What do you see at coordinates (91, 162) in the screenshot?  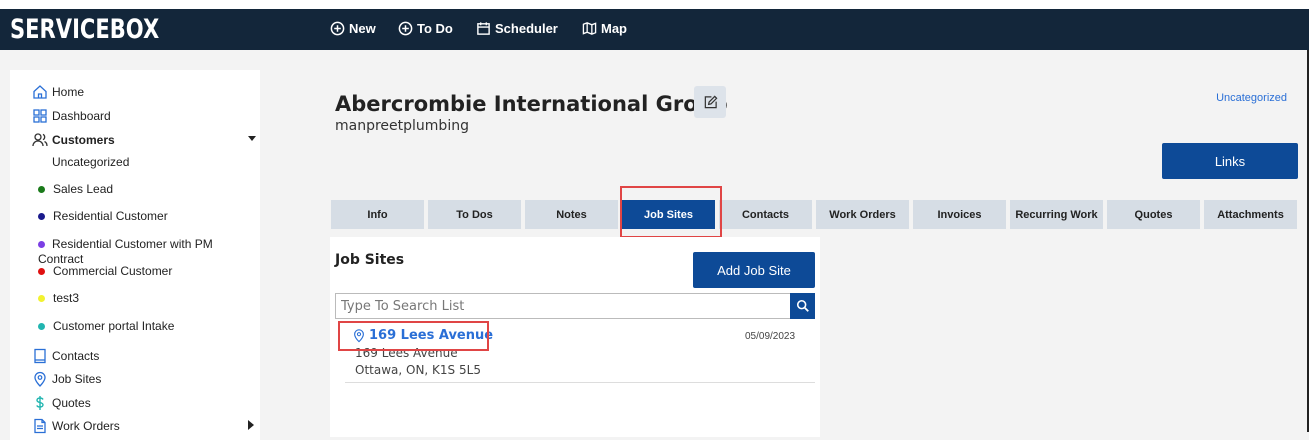 I see `category-label: Uncategorized` at bounding box center [91, 162].